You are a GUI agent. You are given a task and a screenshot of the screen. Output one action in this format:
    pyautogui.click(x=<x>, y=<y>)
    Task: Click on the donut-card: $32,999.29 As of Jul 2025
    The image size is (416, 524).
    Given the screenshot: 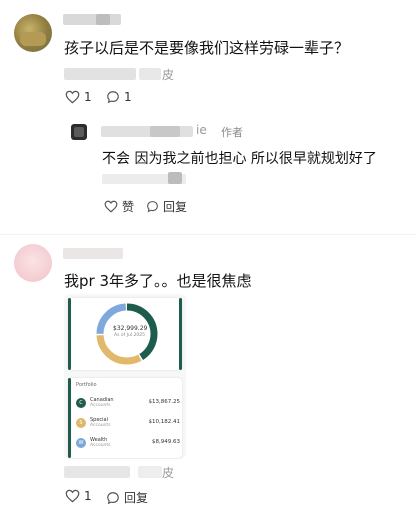 What is the action you would take?
    pyautogui.click(x=125, y=334)
    